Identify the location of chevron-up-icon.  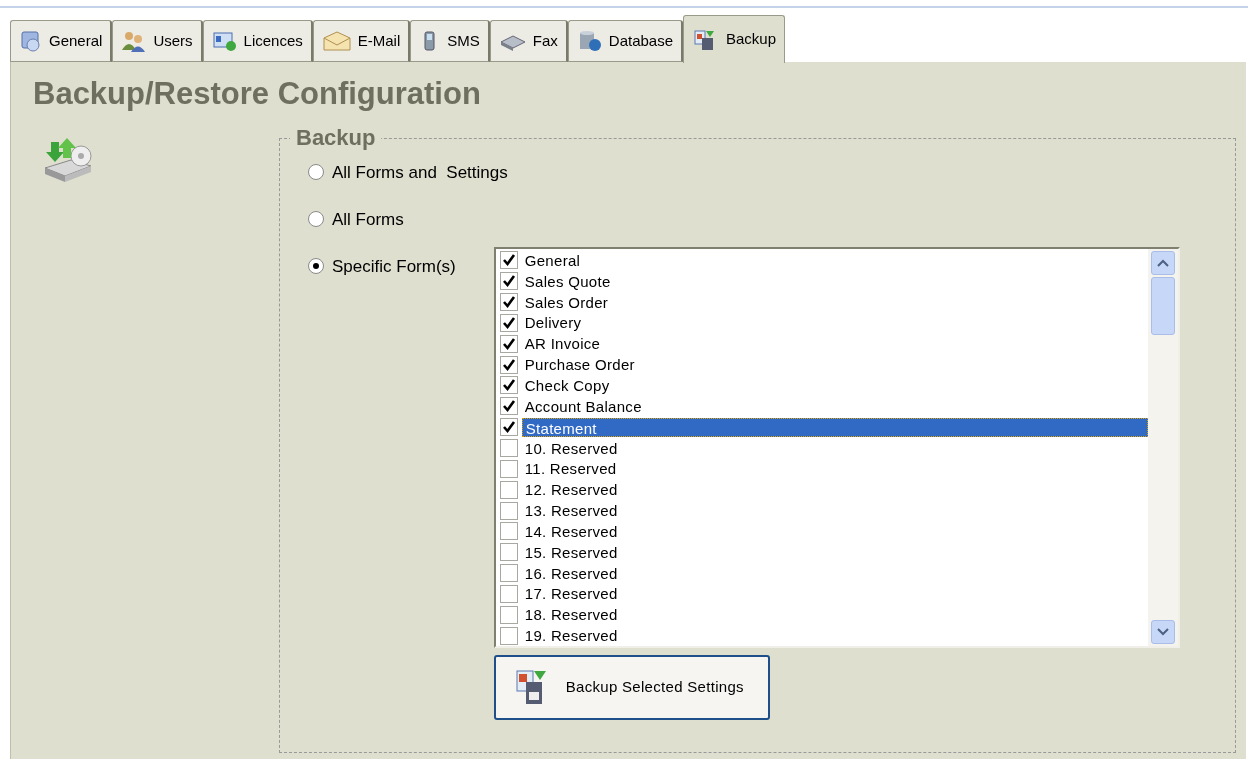
(1162, 263).